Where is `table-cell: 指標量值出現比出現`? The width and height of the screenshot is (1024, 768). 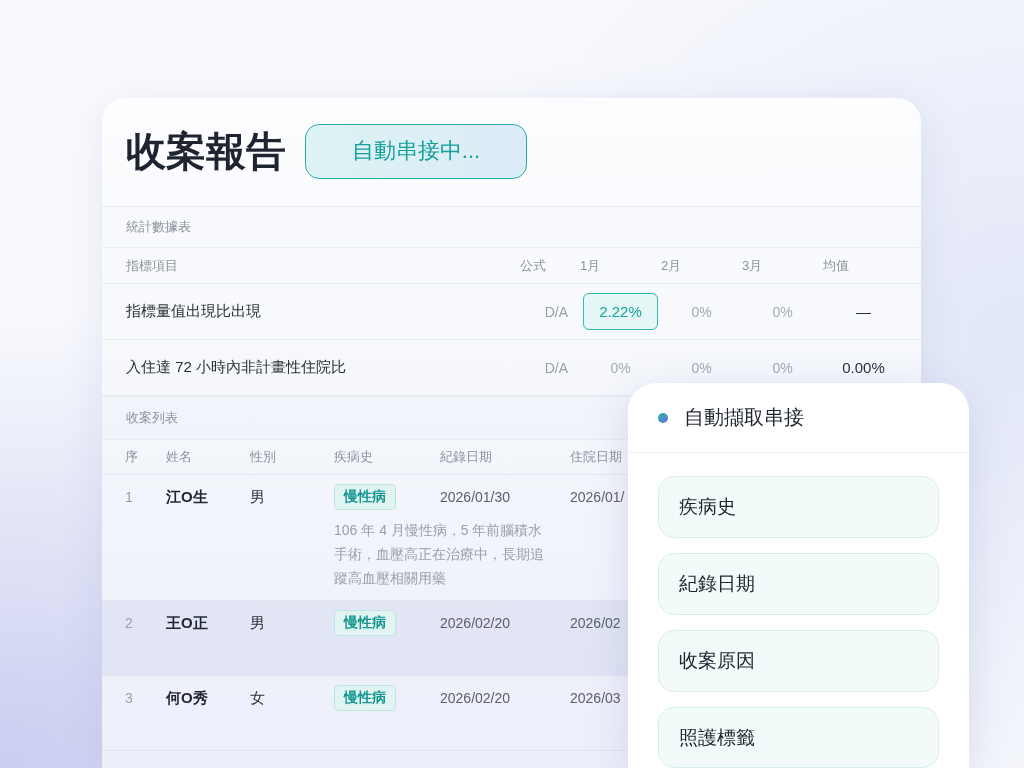 table-cell: 指標量值出現比出現 is located at coordinates (193, 311).